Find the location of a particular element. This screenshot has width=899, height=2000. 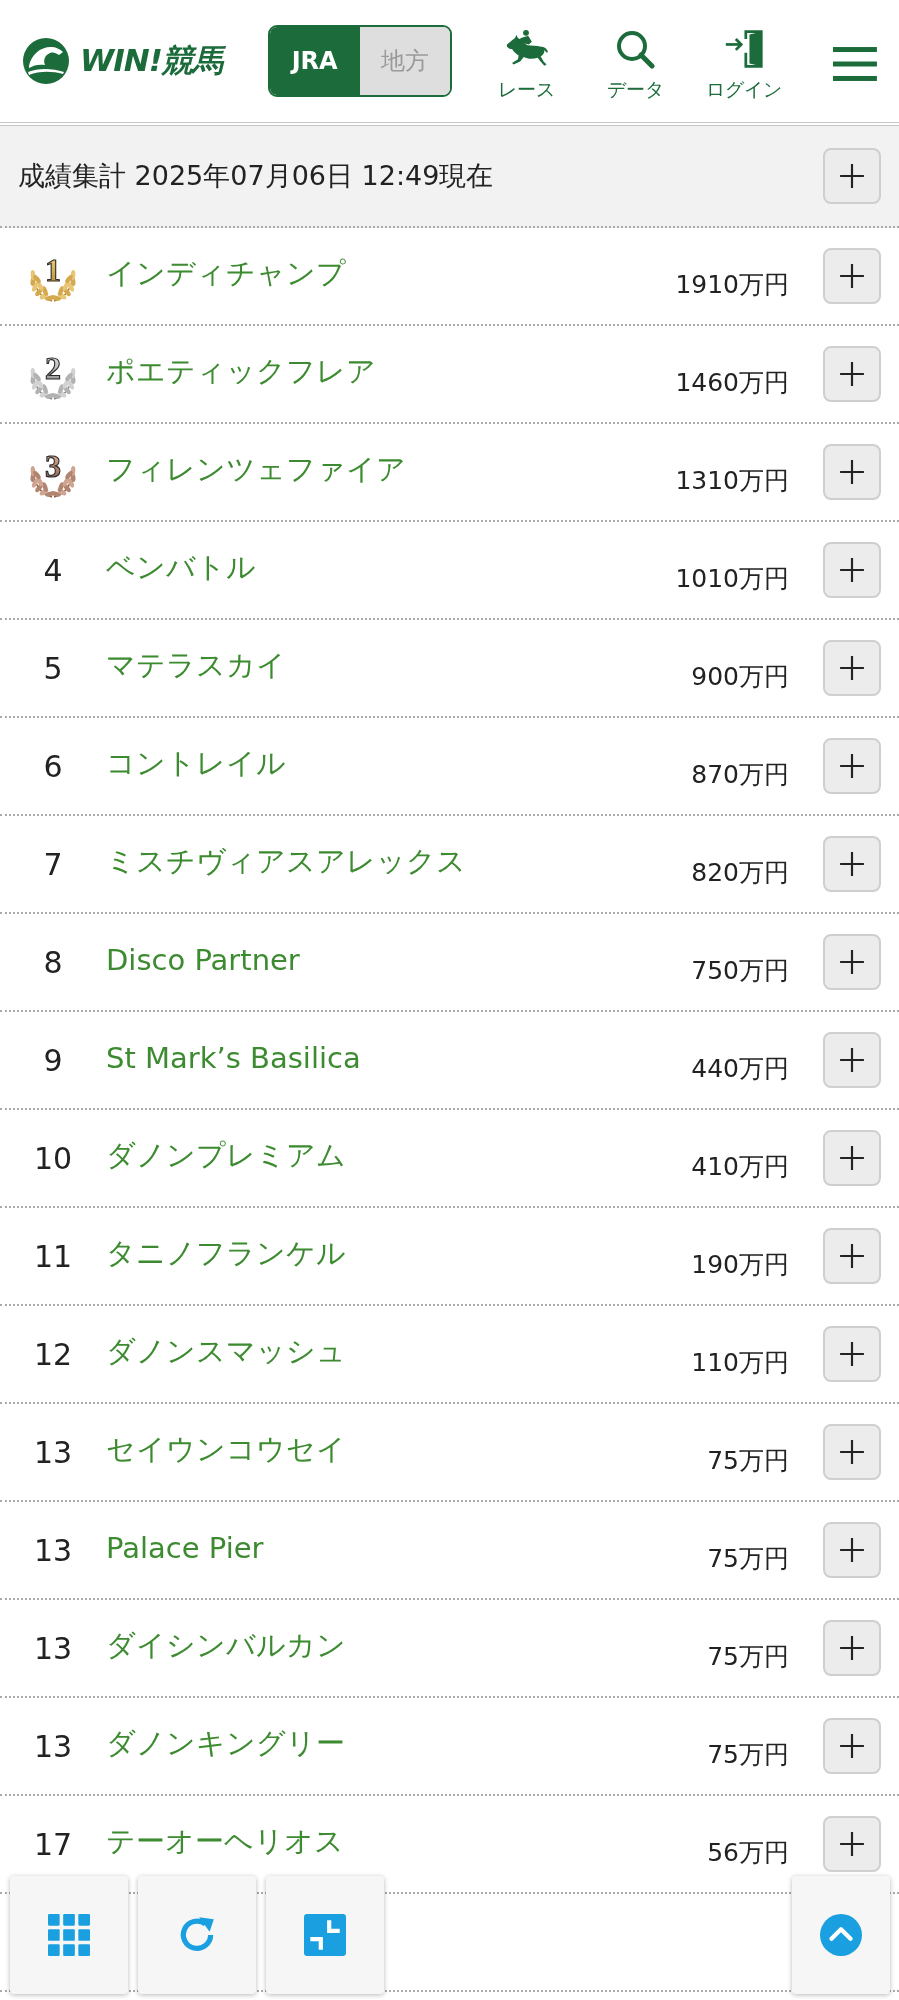

prize-money: 750万円 is located at coordinates (740, 970).